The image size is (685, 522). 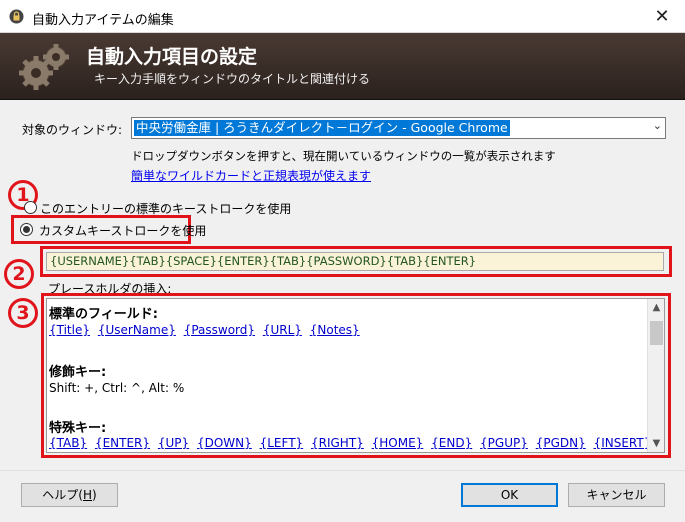 I want to click on banner-subtitle: キー入力手順をウィンドウのタイトルと関連付ける, so click(x=232, y=79).